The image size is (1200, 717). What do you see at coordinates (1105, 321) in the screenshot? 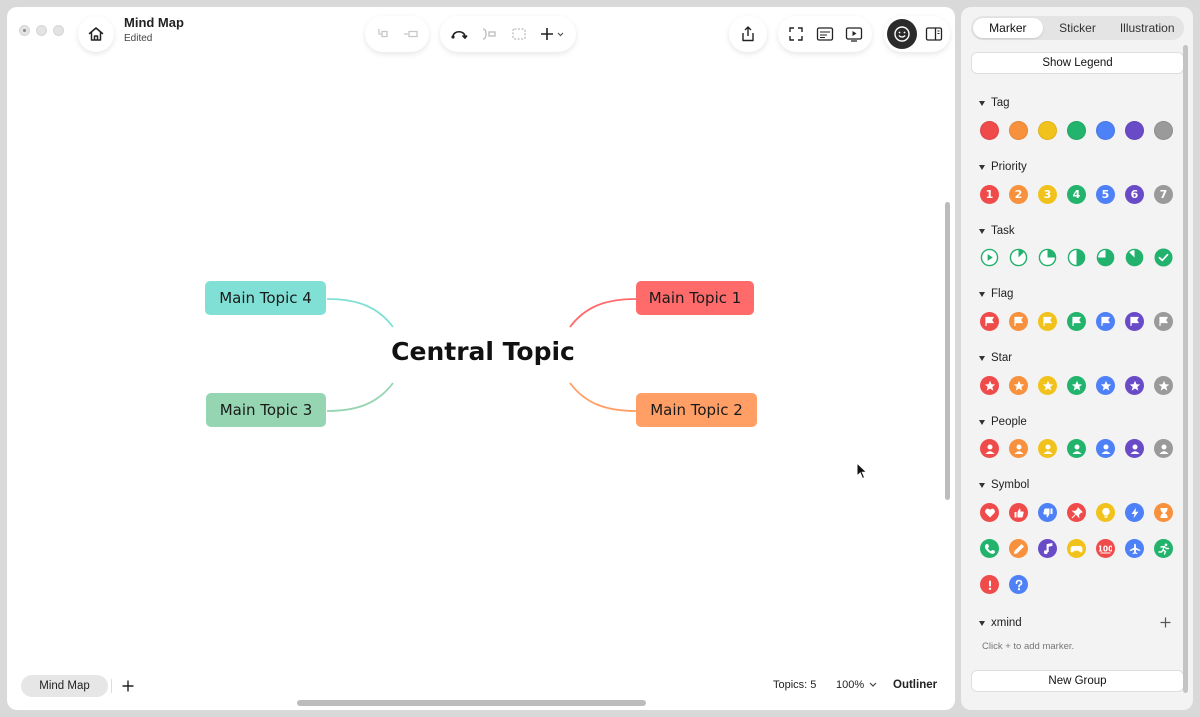
I see `flag-blue-icon` at bounding box center [1105, 321].